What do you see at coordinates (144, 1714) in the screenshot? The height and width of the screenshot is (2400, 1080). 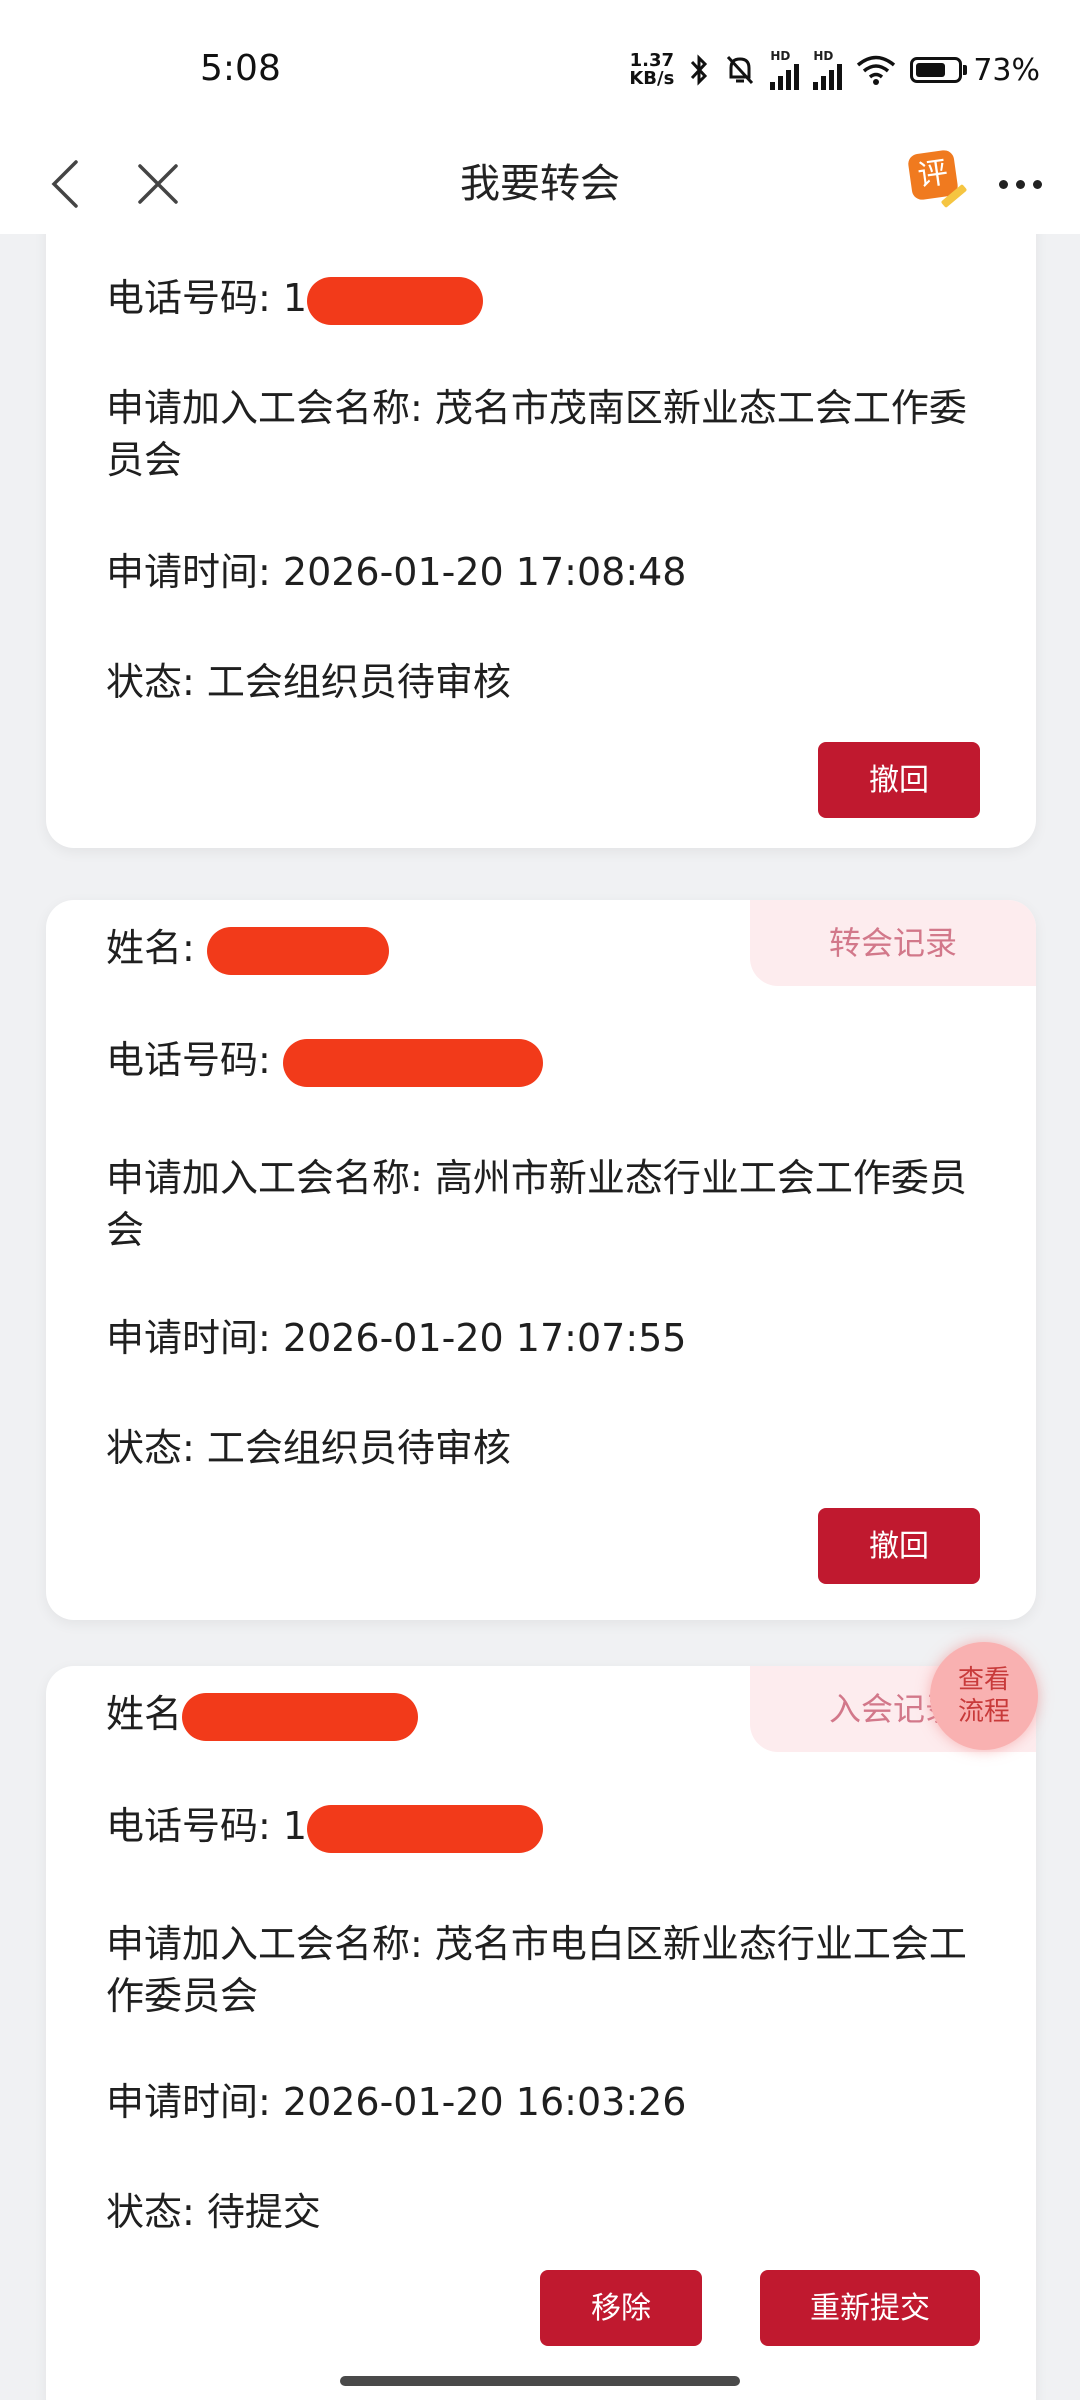 I see `name-label: 姓名` at bounding box center [144, 1714].